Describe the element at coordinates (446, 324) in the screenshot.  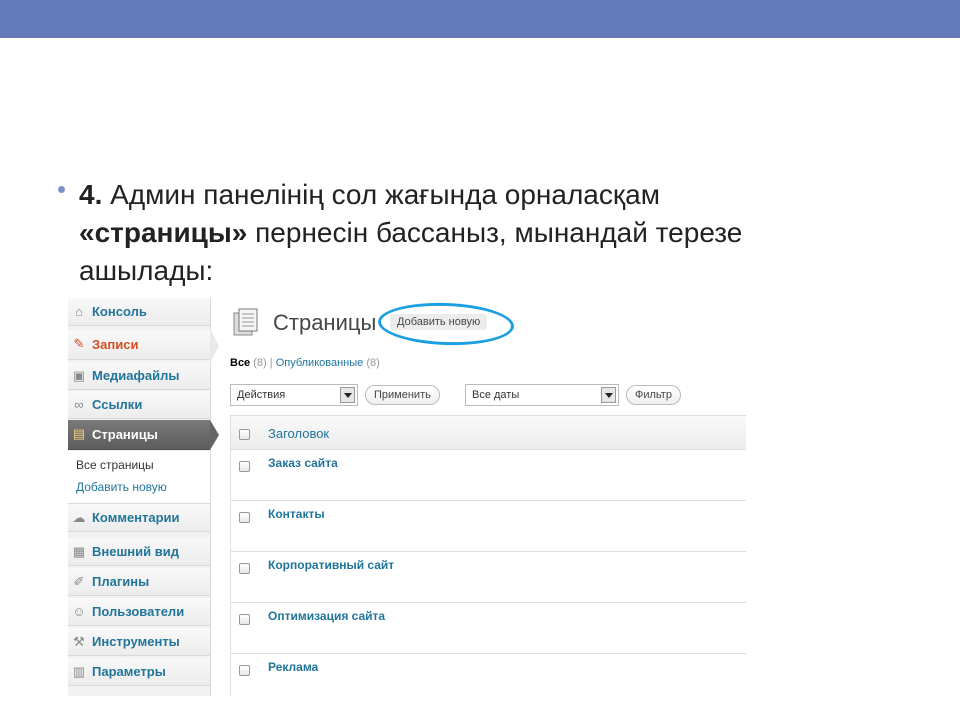
I see `highlight-circle` at that location.